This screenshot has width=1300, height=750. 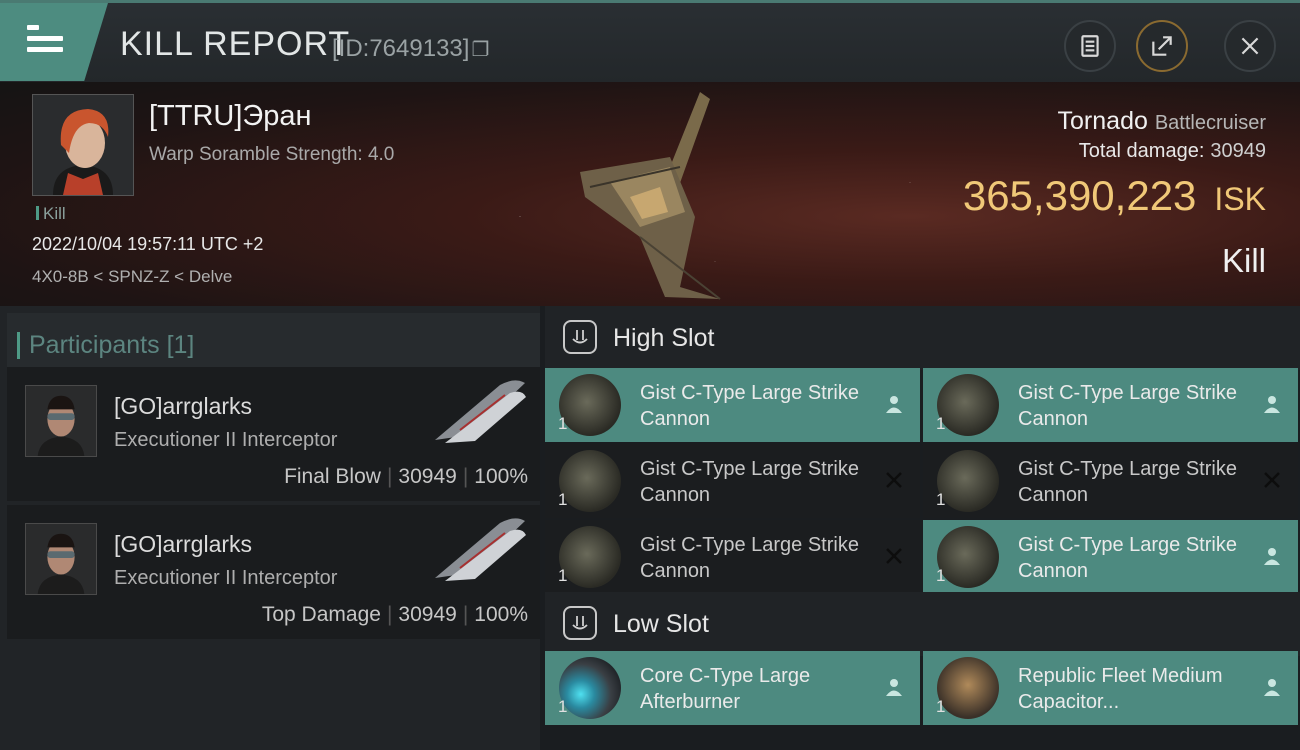 I want to click on victim-ship-image, so click(x=655, y=194).